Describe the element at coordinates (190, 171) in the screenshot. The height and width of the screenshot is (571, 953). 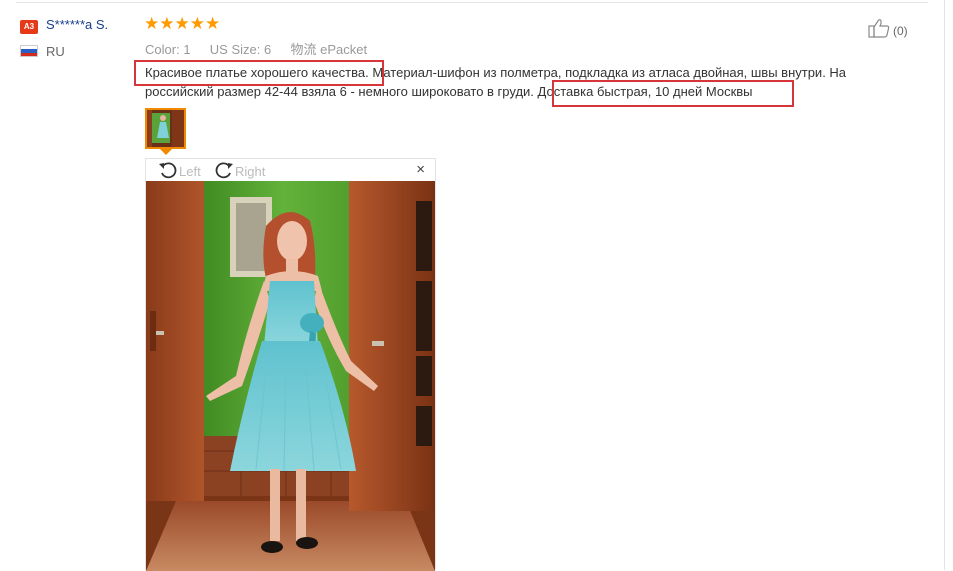
I see `rotate-left-label: Left` at that location.